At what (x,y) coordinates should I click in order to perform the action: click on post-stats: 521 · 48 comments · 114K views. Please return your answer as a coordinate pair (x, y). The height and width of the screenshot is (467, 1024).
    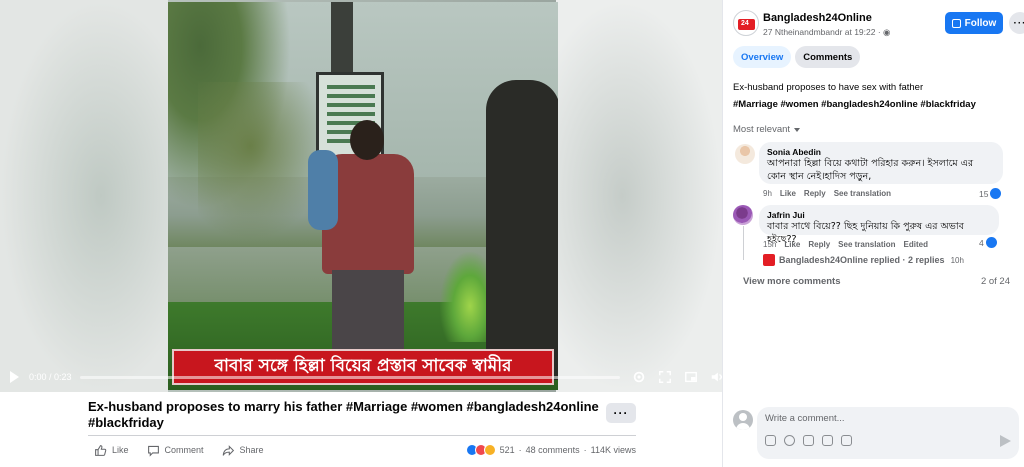
    Looking at the image, I should click on (550, 450).